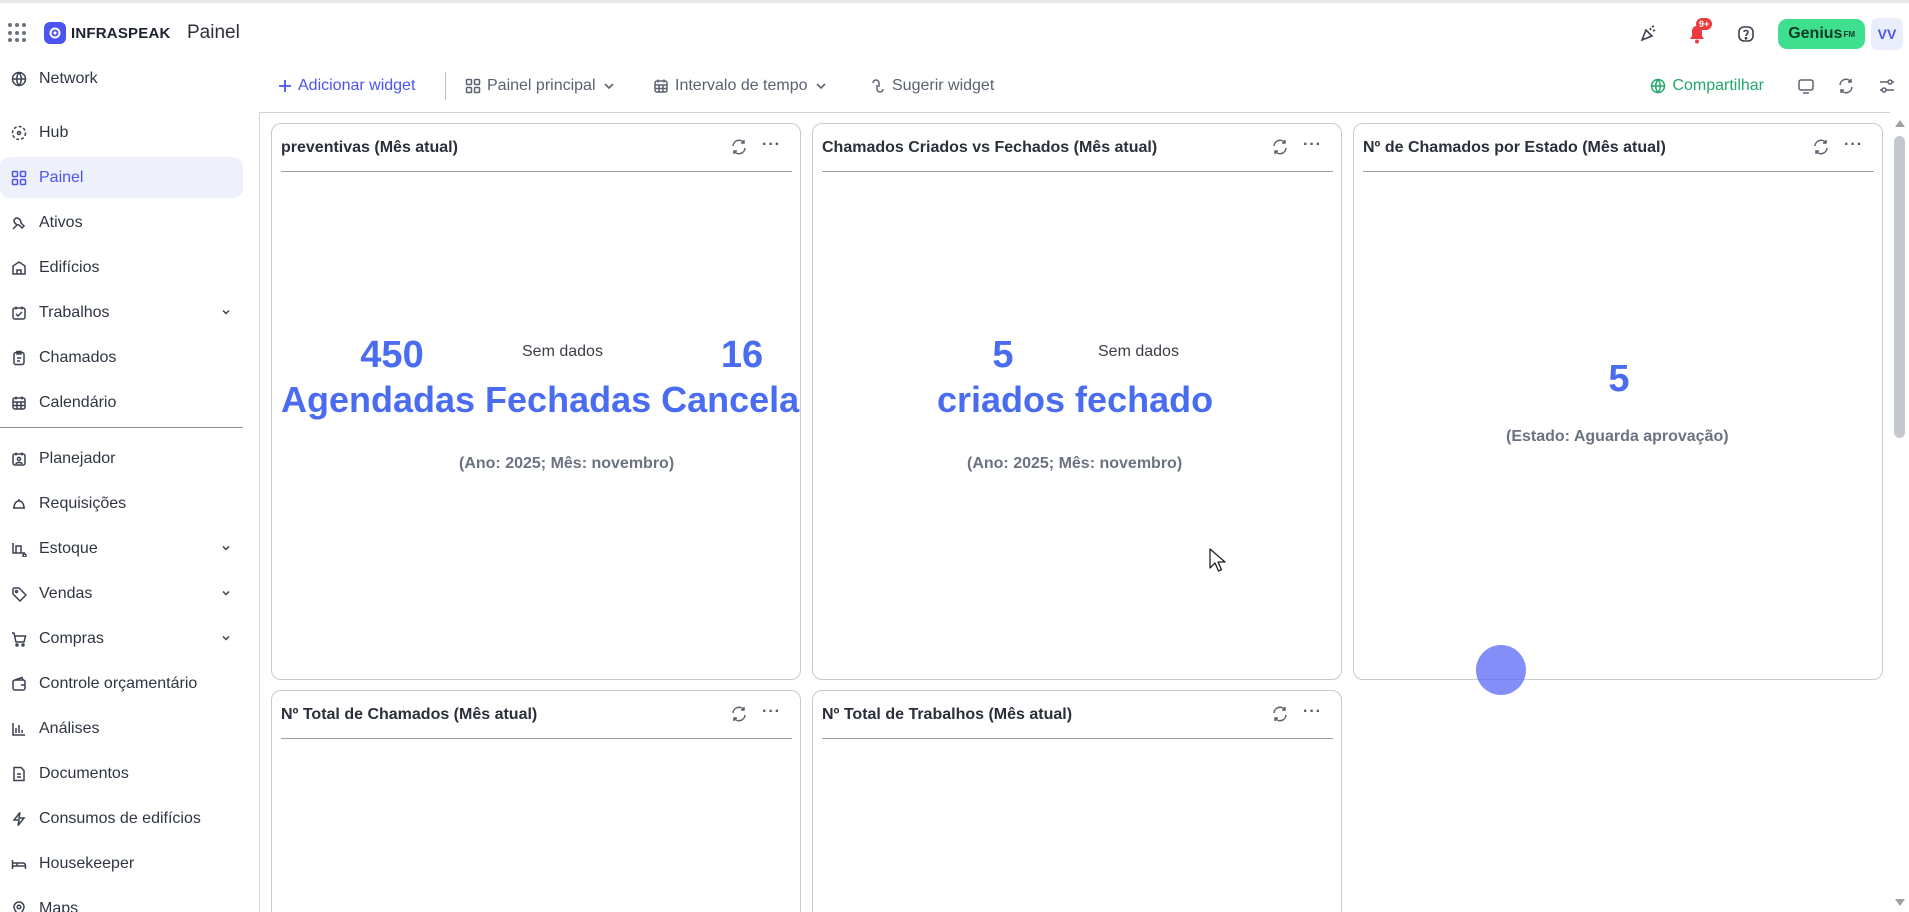  What do you see at coordinates (1619, 379) in the screenshot?
I see `kpi-value: 5` at bounding box center [1619, 379].